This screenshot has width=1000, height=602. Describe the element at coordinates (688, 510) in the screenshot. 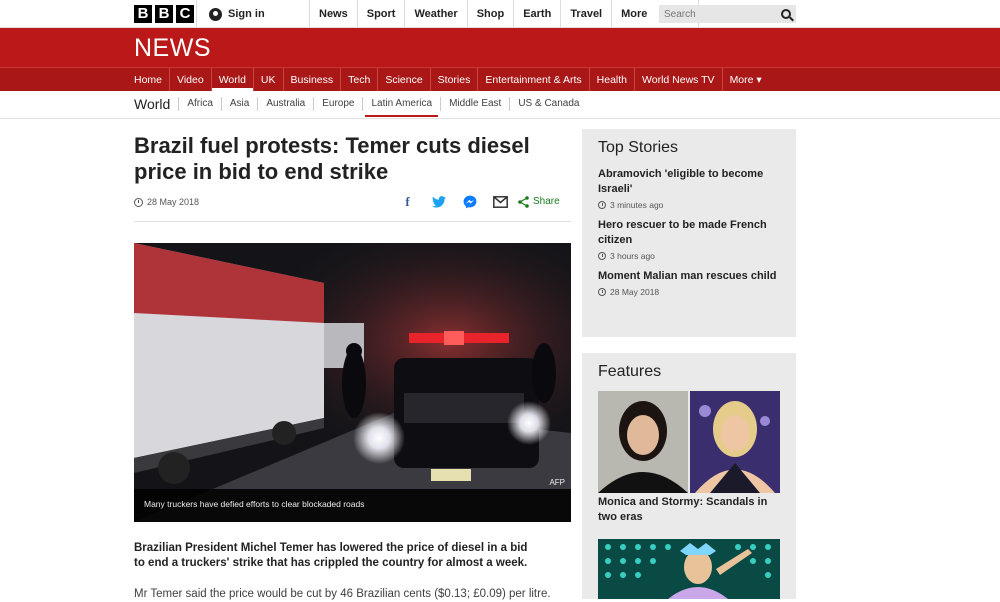

I see `feature-title: Monica and Stormy: Scandals in two eras` at that location.